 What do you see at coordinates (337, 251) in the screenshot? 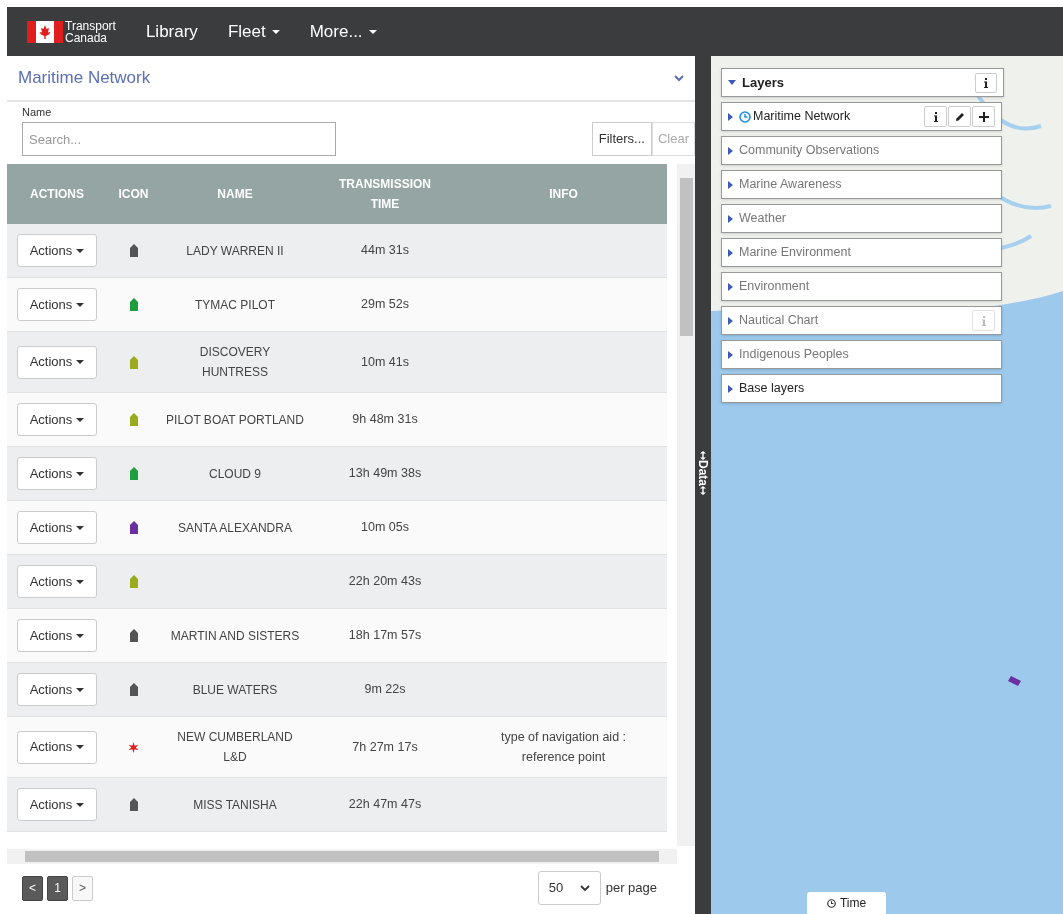
I see `table-row: Actions LADY WARREN II 44m 31s` at bounding box center [337, 251].